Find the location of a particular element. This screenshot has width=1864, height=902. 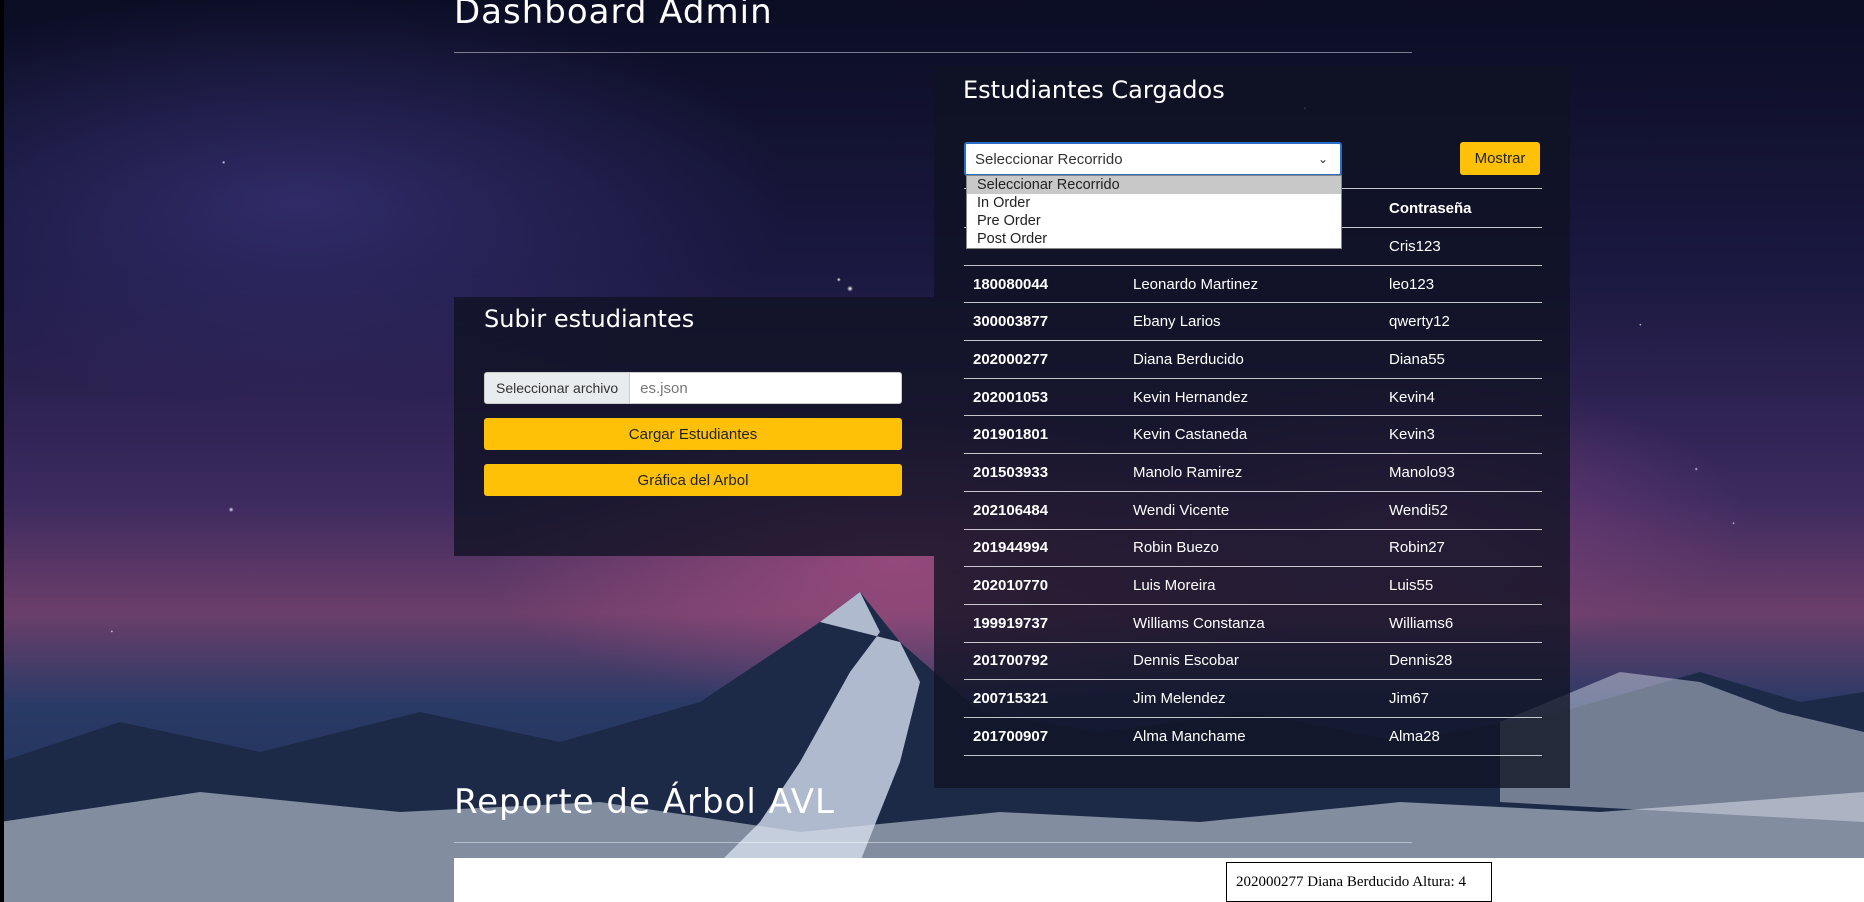

student-password: Williams6 is located at coordinates (1461, 623).